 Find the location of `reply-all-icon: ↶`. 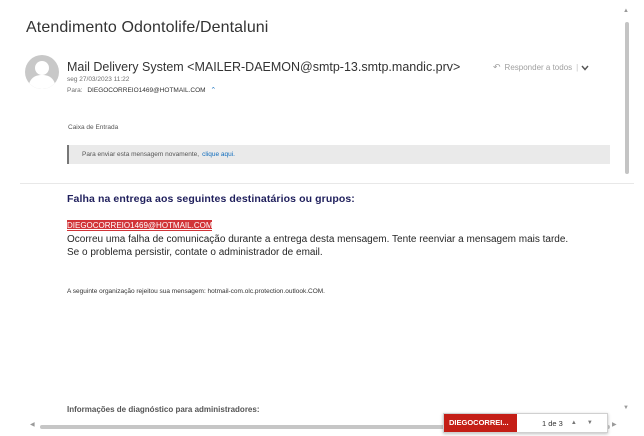

reply-all-icon: ↶ is located at coordinates (497, 67).